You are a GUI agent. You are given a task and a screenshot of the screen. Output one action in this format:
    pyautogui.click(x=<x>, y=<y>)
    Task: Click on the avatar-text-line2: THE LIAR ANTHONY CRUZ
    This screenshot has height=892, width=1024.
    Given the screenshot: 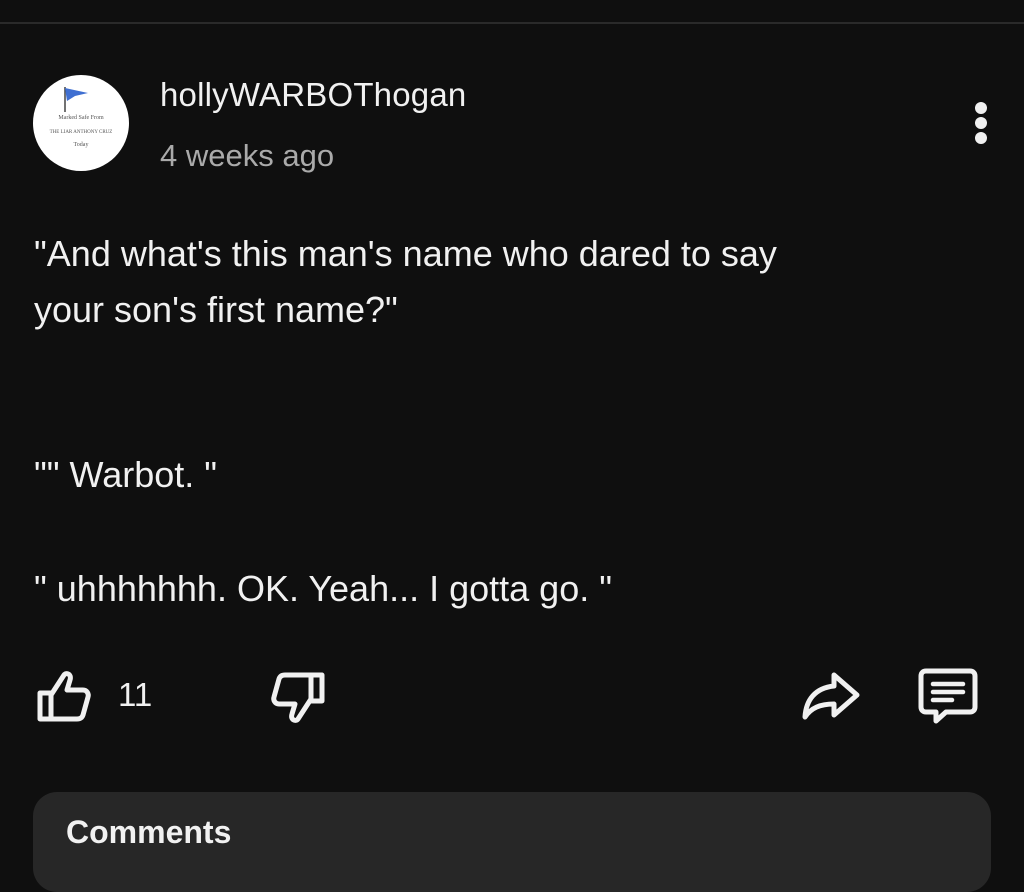 What is the action you would take?
    pyautogui.click(x=81, y=132)
    